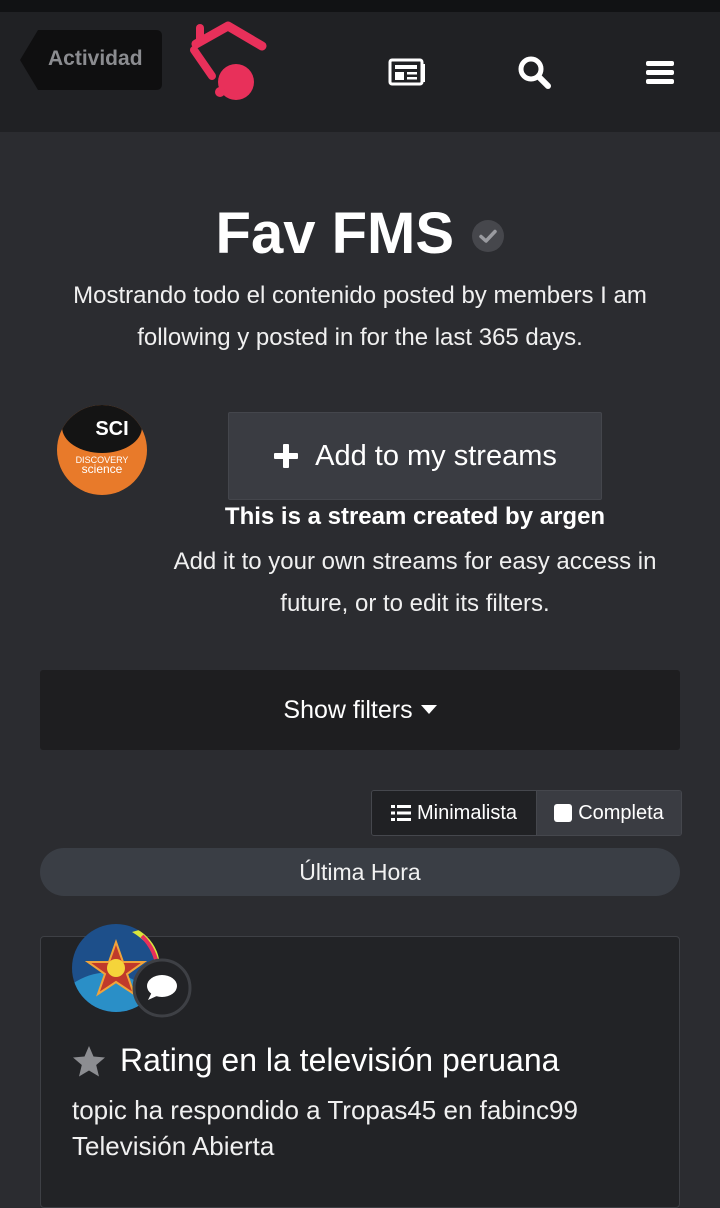 The image size is (720, 1208). I want to click on section-divider: Última Hora, so click(360, 872).